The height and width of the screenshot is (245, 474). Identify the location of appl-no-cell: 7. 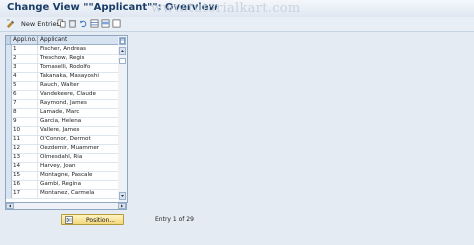
(24, 103).